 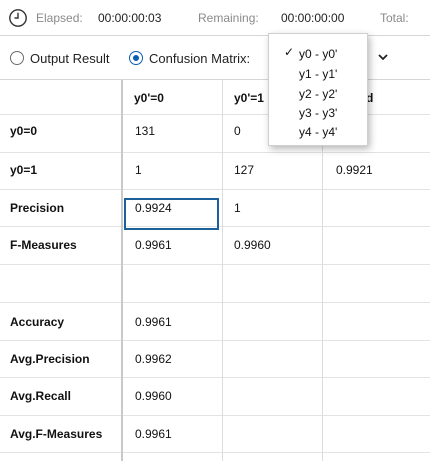 I want to click on chevron-down-icon, so click(x=383, y=57).